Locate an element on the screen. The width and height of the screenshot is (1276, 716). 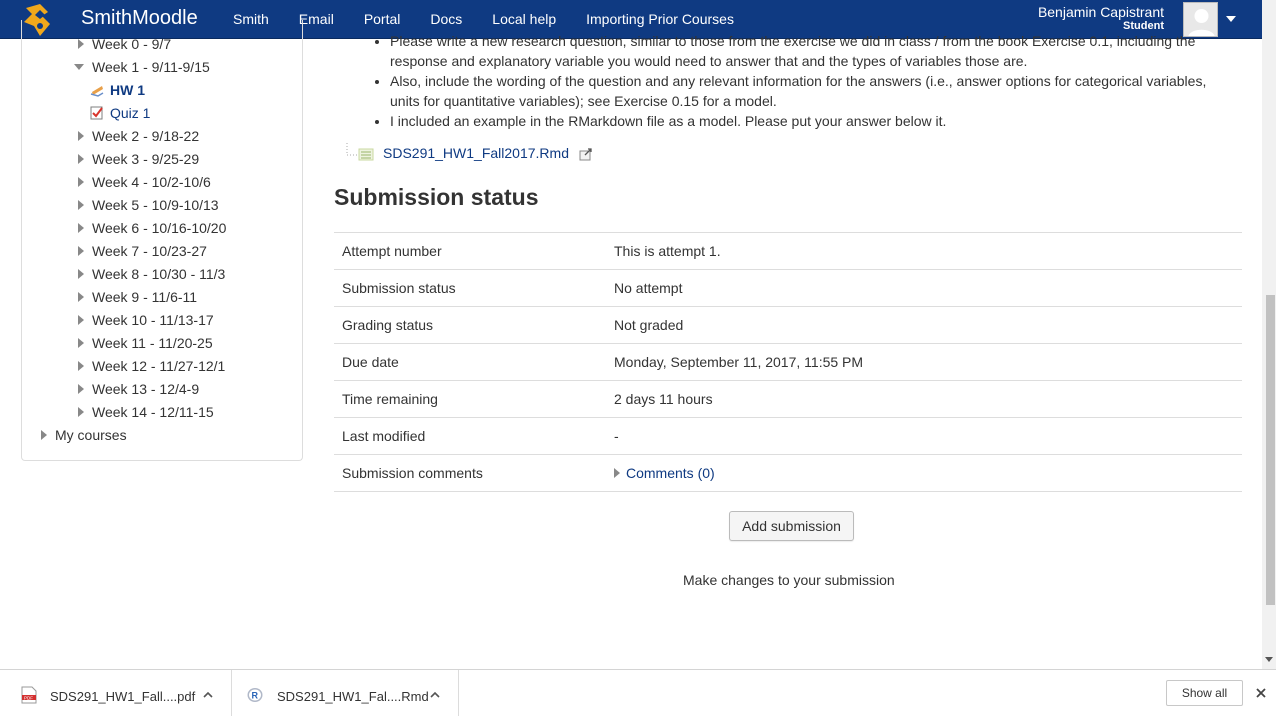
nav-tree-week-10: Week 10 - 11/13-17 is located at coordinates (146, 320).